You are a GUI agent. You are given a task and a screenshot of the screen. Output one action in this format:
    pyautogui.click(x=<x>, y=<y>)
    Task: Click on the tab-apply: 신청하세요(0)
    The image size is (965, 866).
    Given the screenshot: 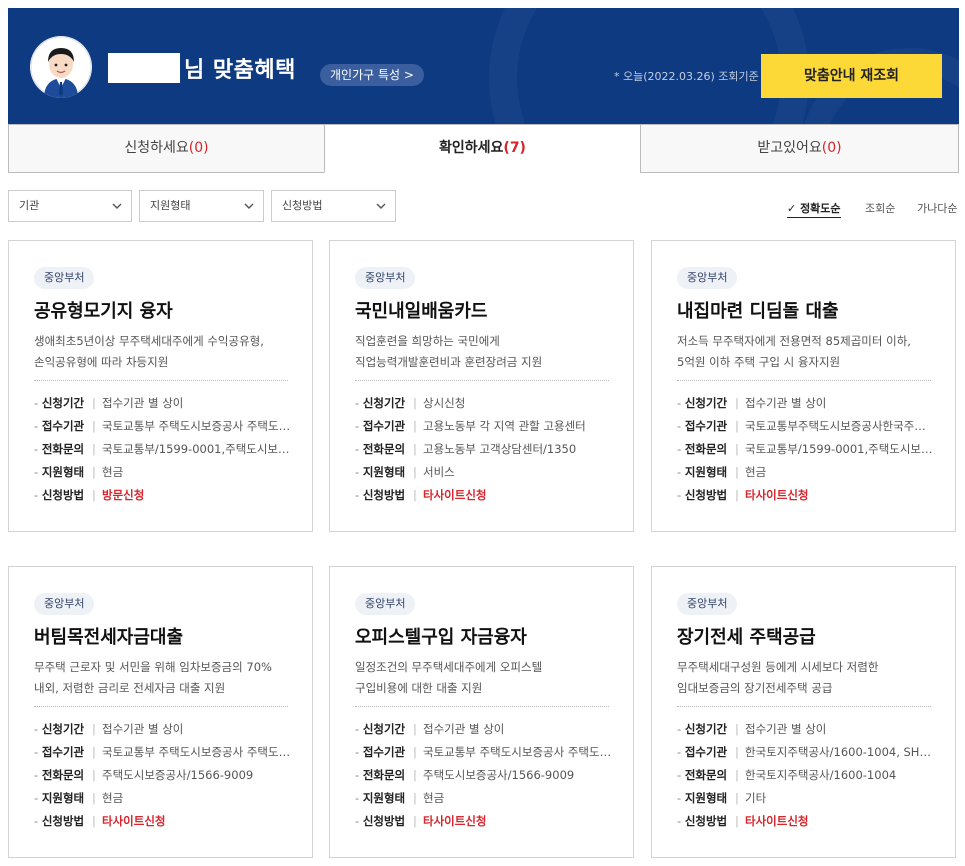 What is the action you would take?
    pyautogui.click(x=166, y=148)
    